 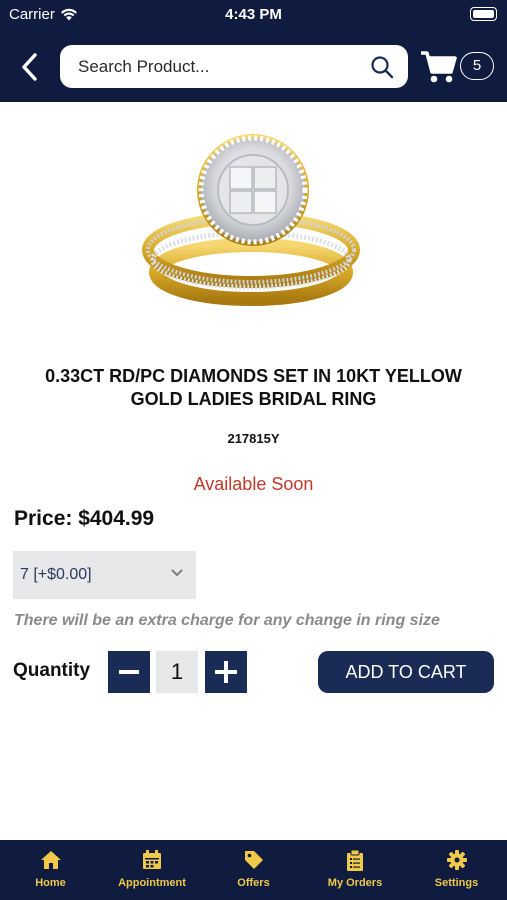 I want to click on plus-icon, so click(x=226, y=672).